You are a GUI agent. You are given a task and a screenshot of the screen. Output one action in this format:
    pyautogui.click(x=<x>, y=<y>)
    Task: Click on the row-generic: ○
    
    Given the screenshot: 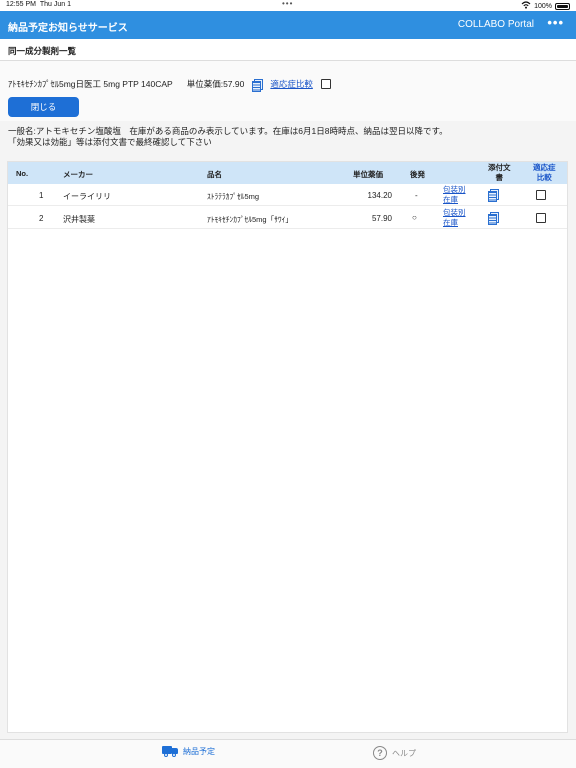 What is the action you would take?
    pyautogui.click(x=414, y=217)
    